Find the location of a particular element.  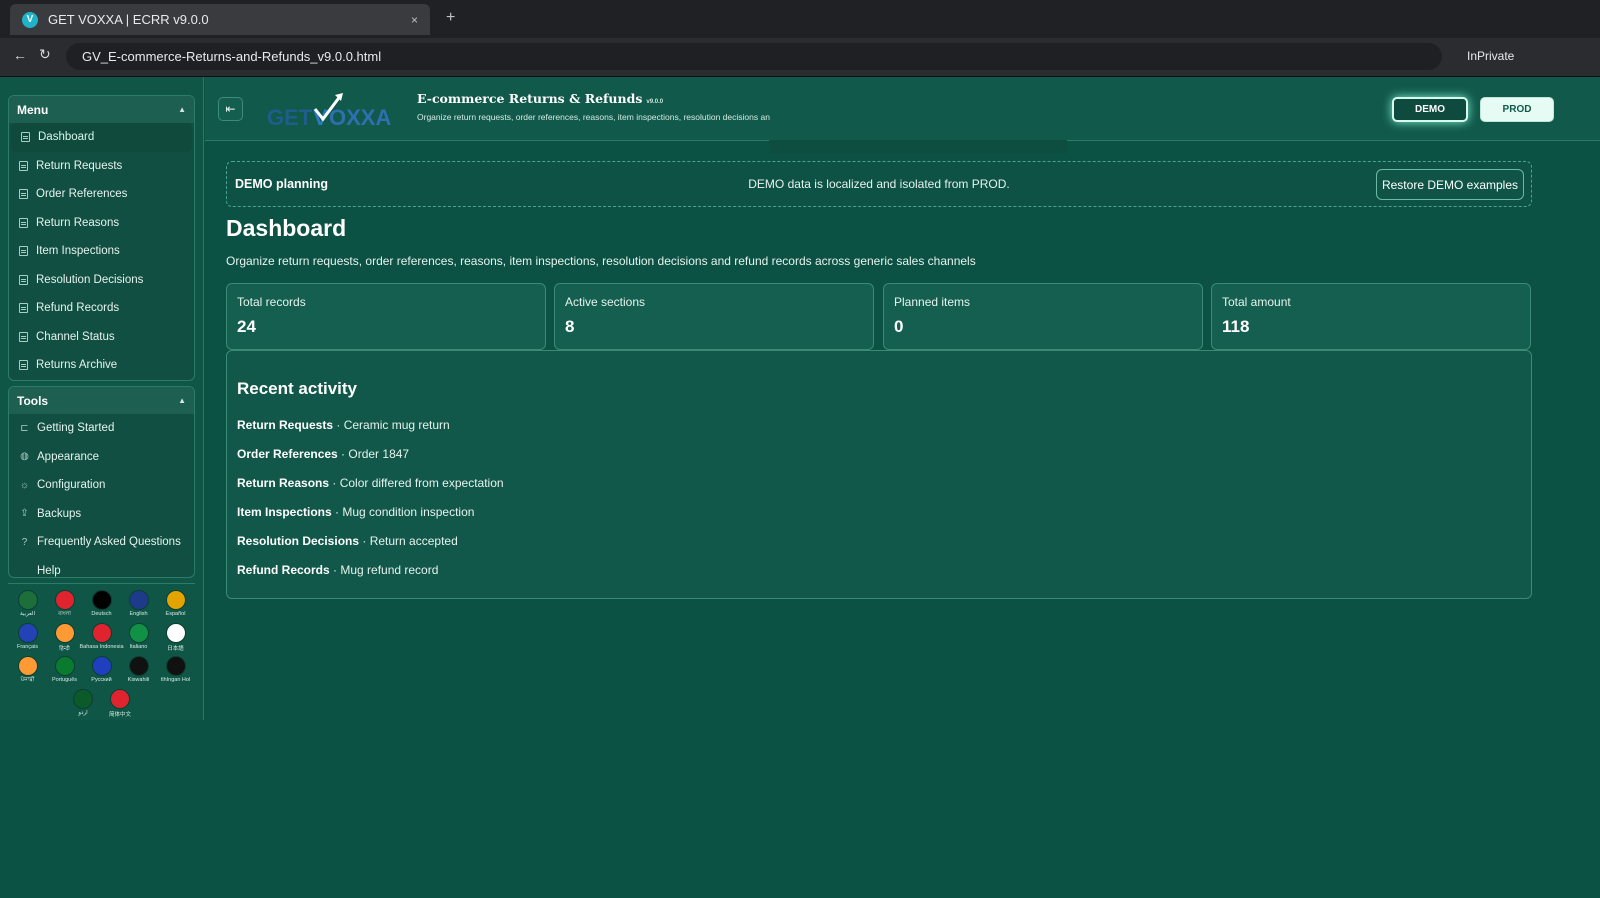

sidebar-item-backups: ⇪ Backups is located at coordinates (101, 514).